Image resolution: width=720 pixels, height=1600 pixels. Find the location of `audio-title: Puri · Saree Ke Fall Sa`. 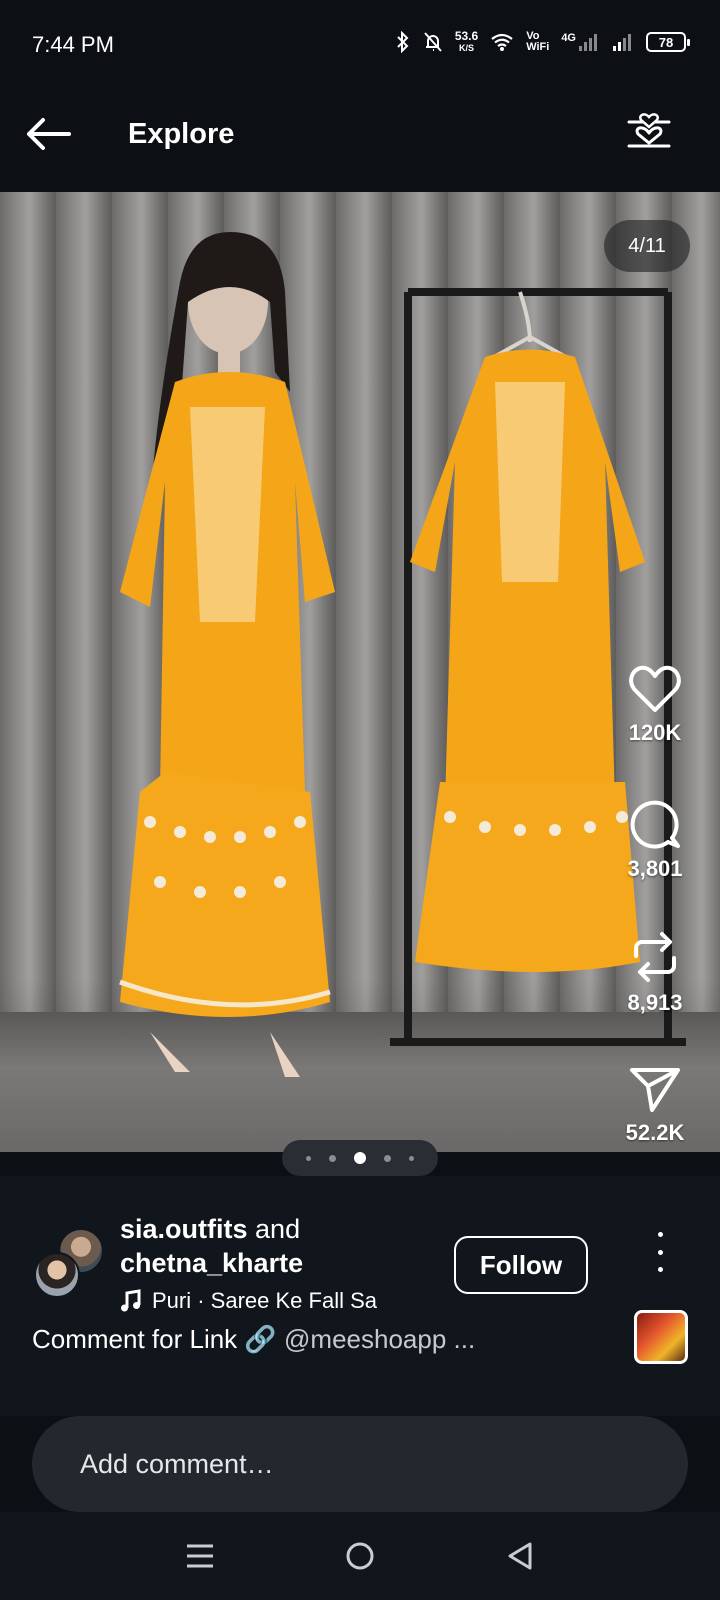

audio-title: Puri · Saree Ke Fall Sa is located at coordinates (264, 1300).